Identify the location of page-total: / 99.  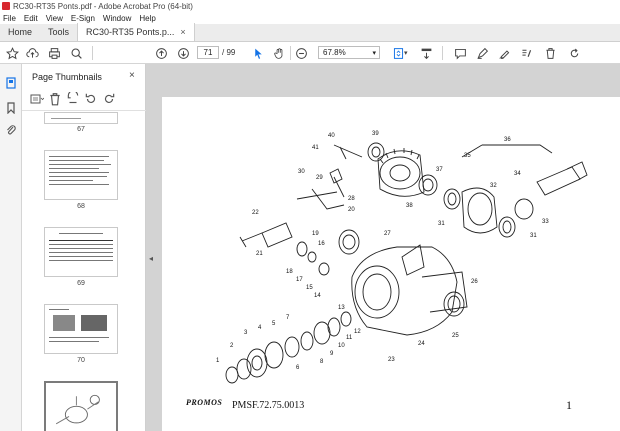
(229, 52).